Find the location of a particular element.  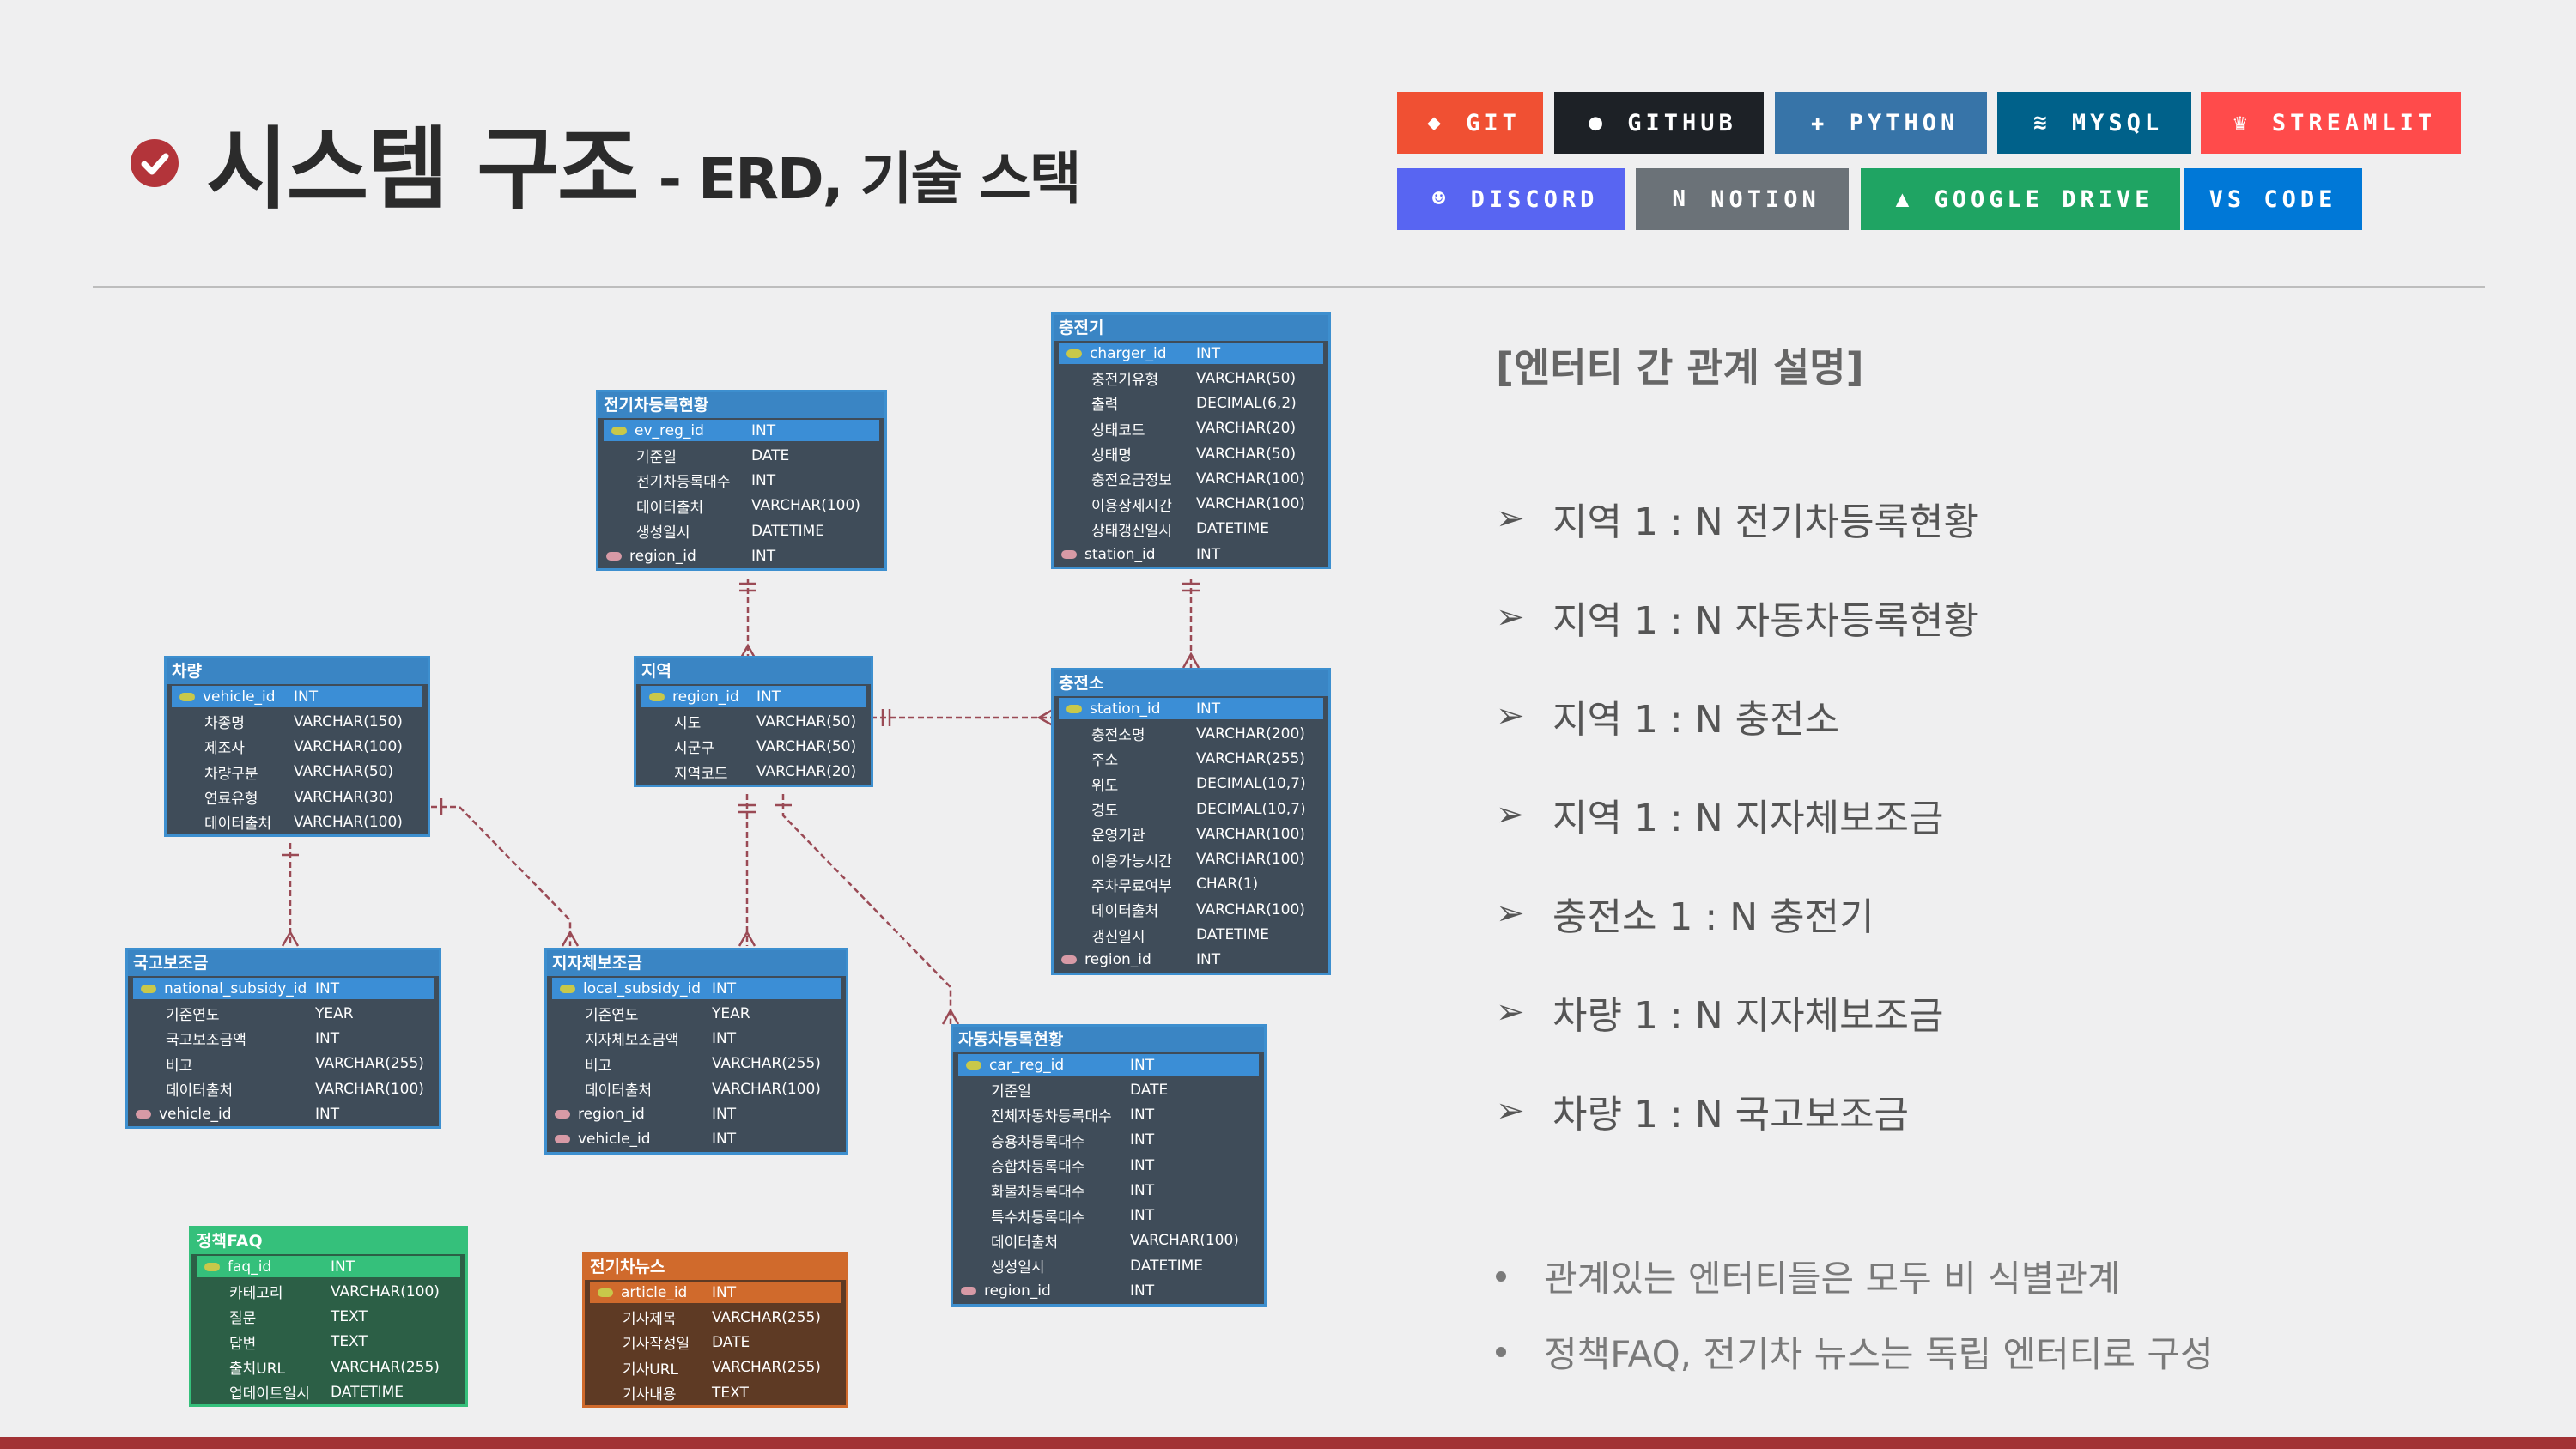

column-type: VARCHAR(150) is located at coordinates (348, 721).